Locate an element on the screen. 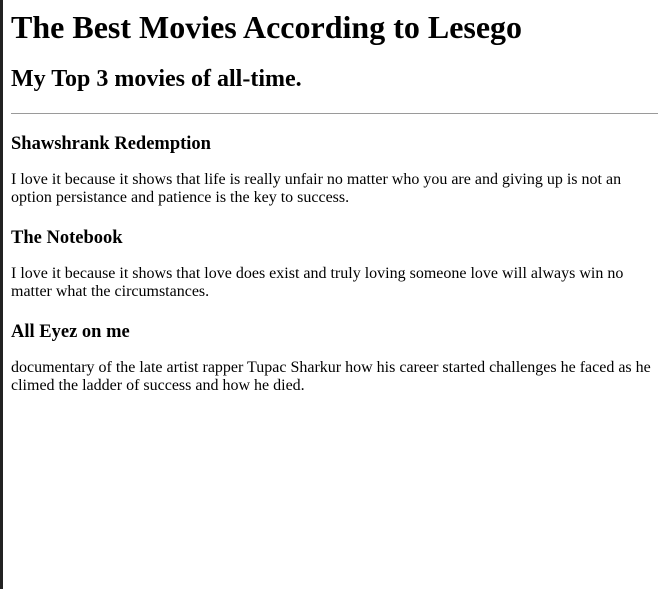  movie-title: Shawshrank Redemption is located at coordinates (111, 144).